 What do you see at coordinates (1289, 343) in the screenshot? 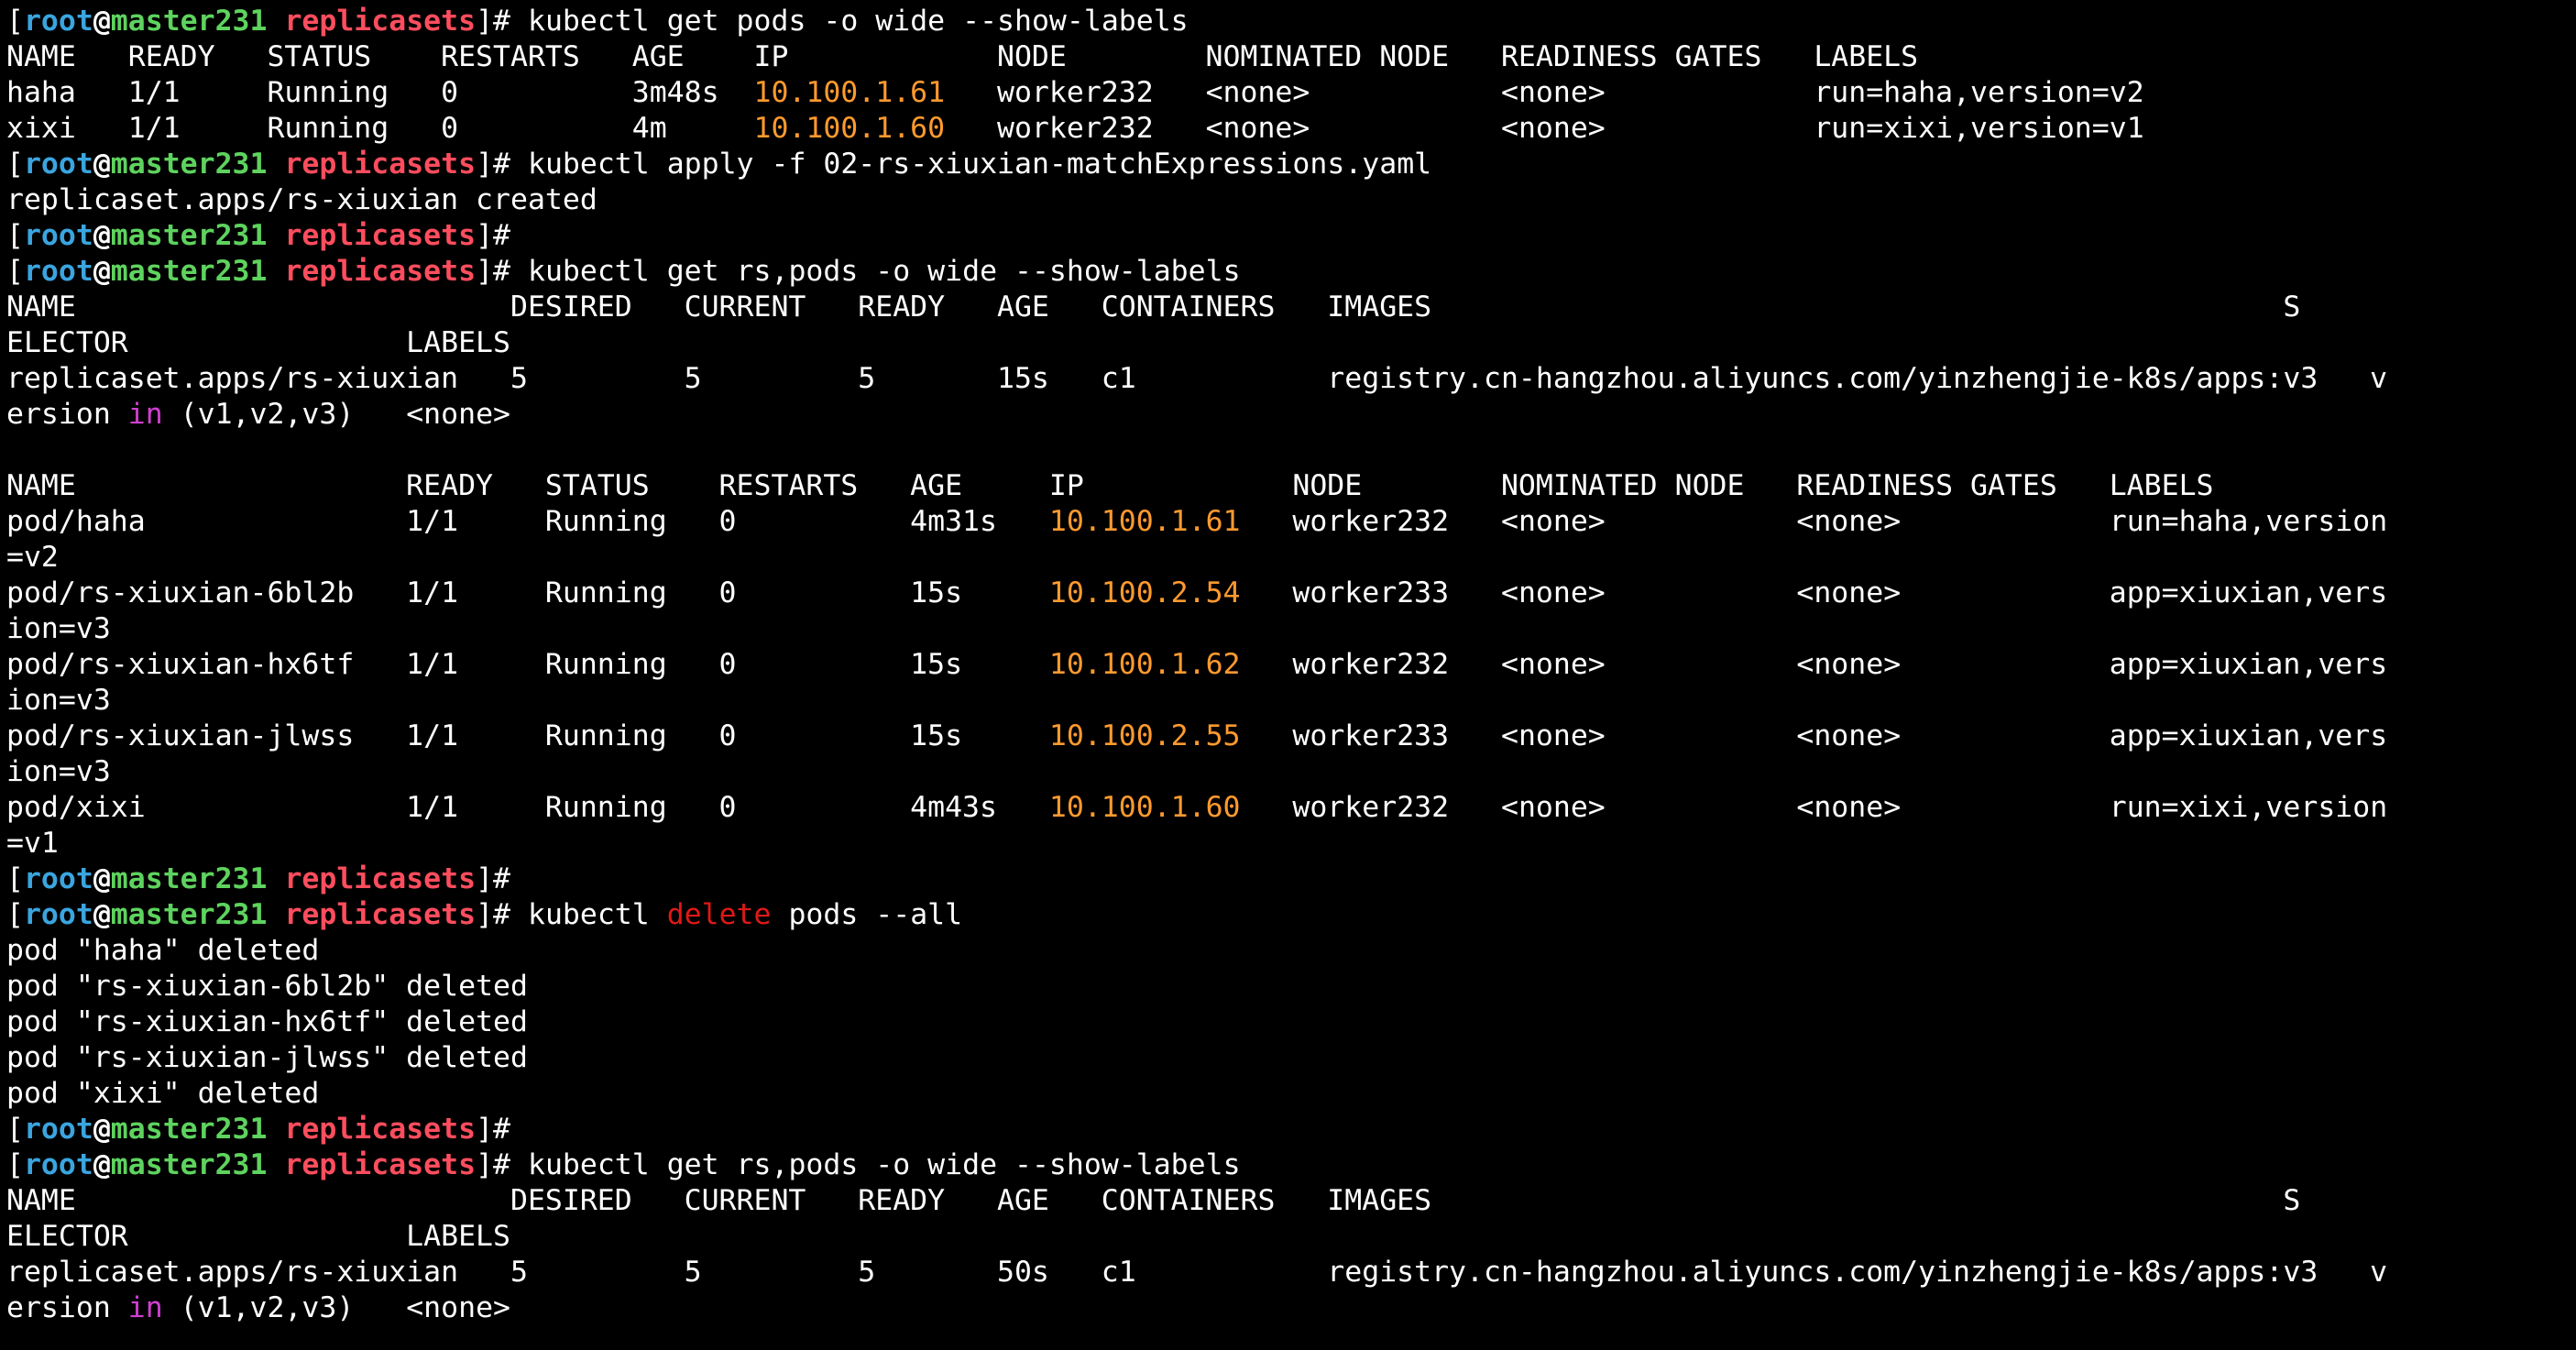
I see `output-line: ELECTOR LABELS` at bounding box center [1289, 343].